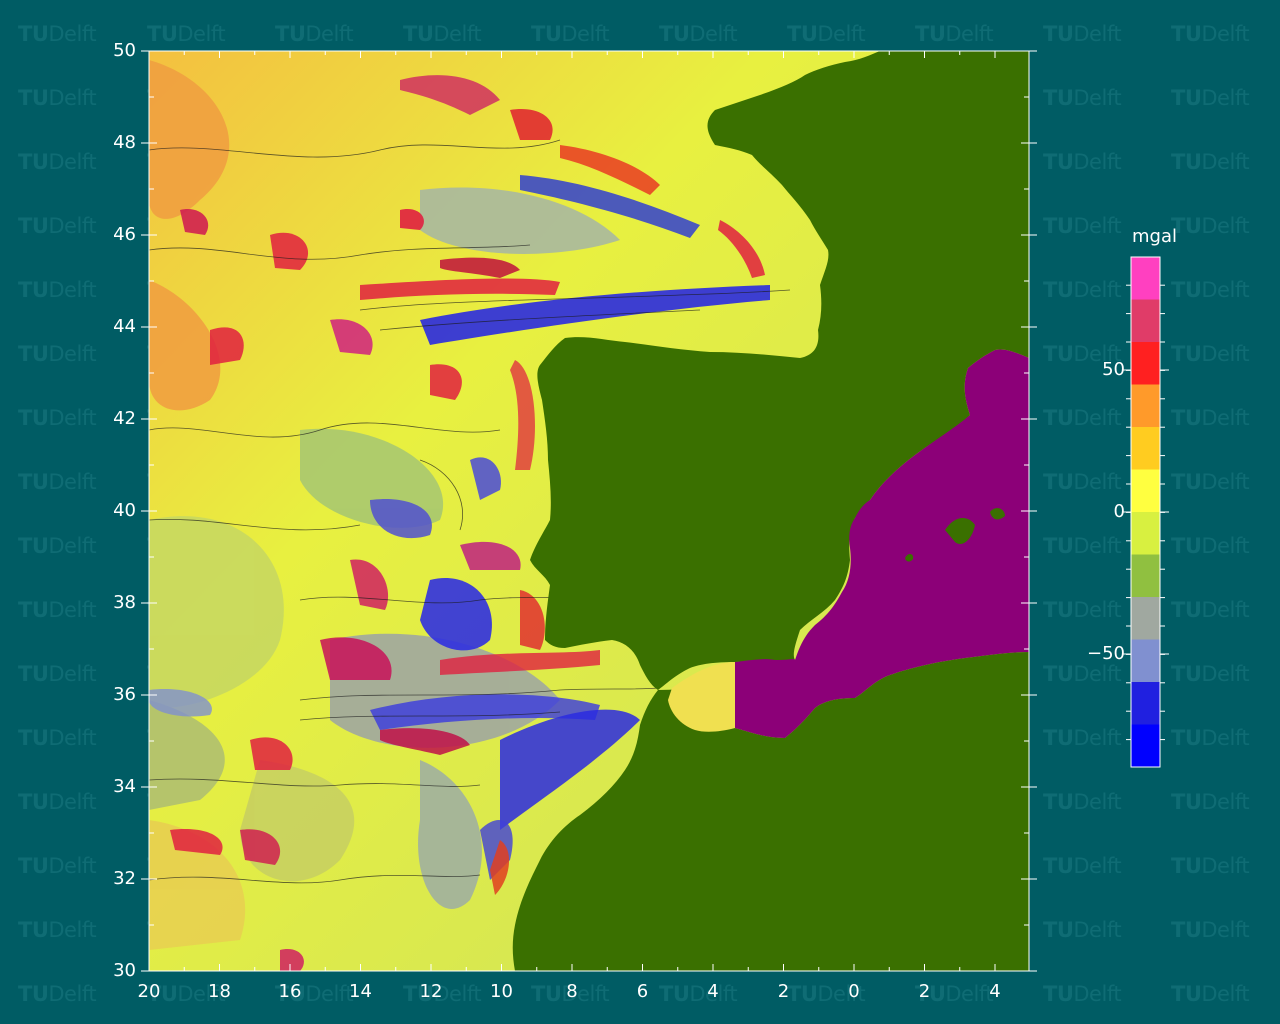  What do you see at coordinates (124, 234) in the screenshot?
I see `y-tick-label: 46` at bounding box center [124, 234].